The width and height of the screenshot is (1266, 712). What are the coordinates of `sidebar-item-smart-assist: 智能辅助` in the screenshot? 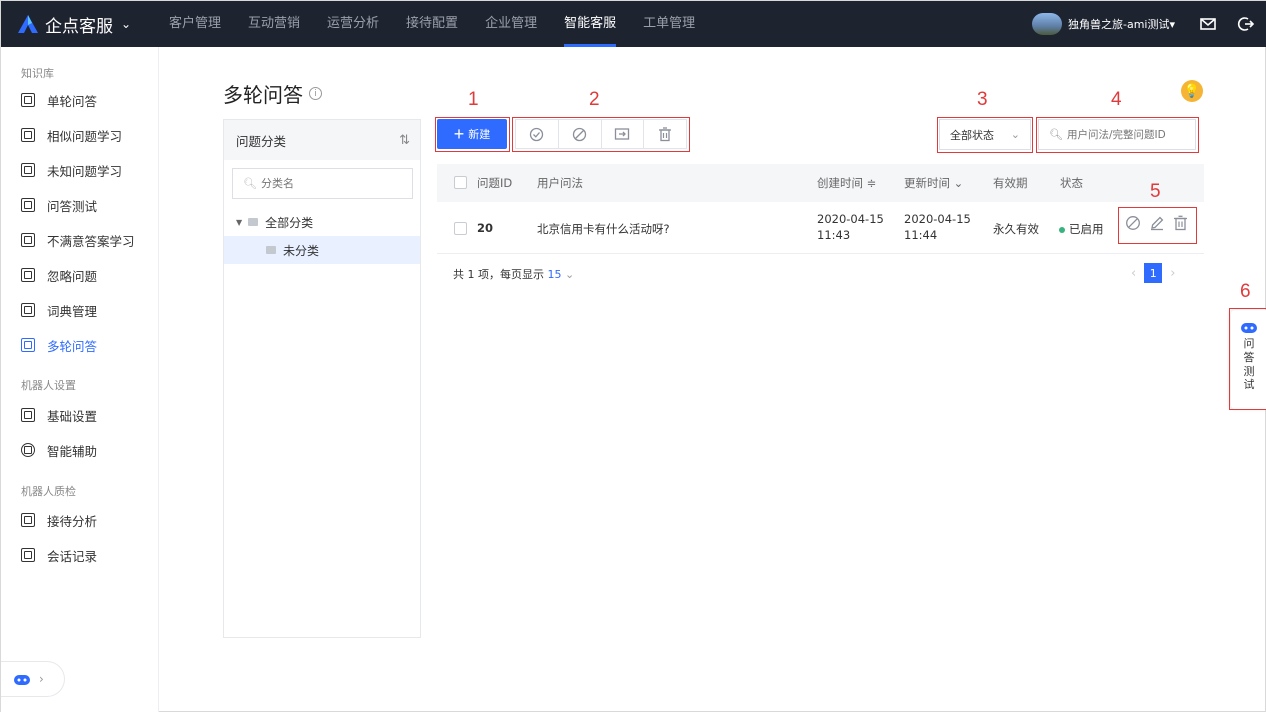 It's located at (59, 450).